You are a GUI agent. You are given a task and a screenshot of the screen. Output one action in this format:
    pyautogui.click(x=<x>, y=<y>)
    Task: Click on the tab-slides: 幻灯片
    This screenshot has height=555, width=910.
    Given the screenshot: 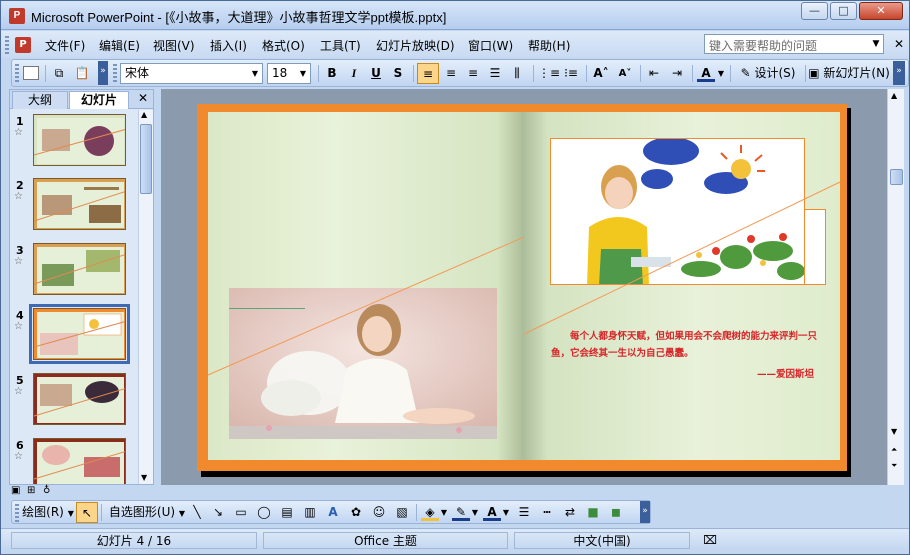 What is the action you would take?
    pyautogui.click(x=99, y=100)
    